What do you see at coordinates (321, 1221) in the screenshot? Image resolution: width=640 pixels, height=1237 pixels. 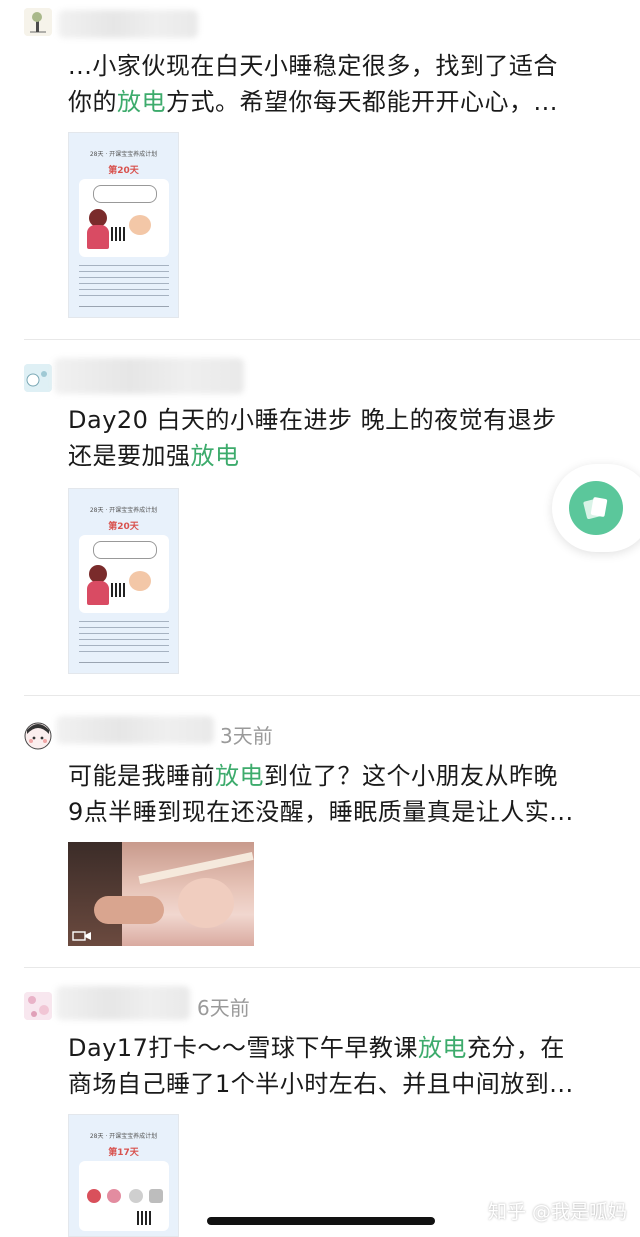 I see `home-indicator` at bounding box center [321, 1221].